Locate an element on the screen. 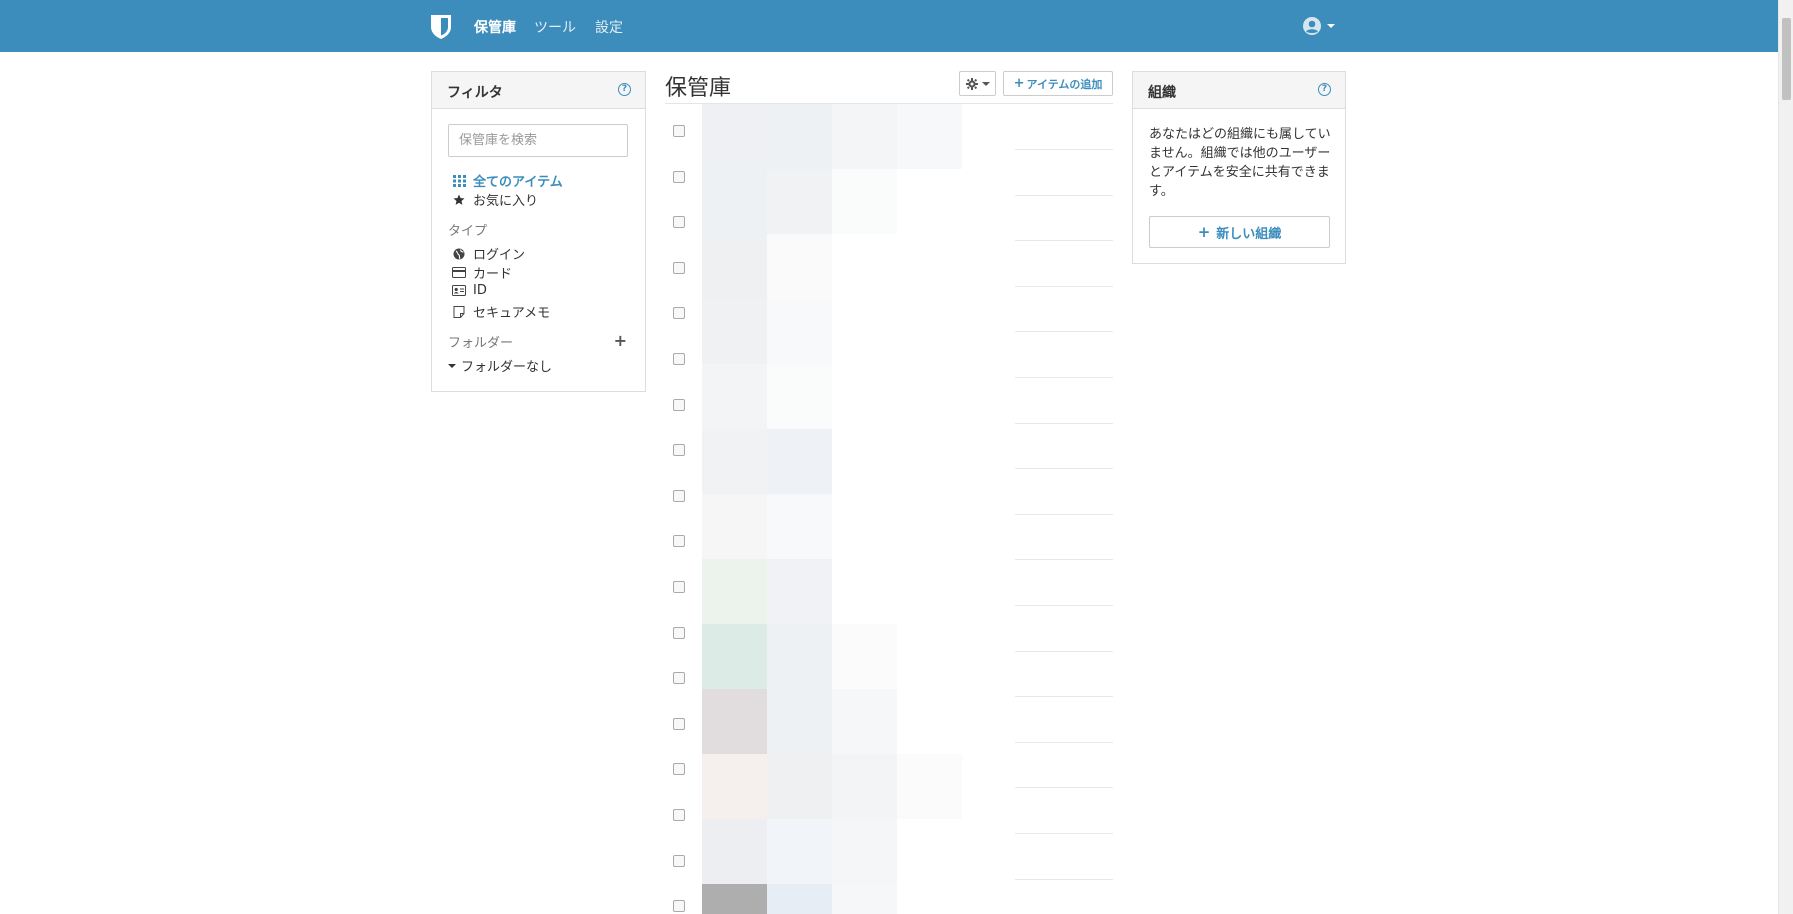 The height and width of the screenshot is (914, 1793). gear-icon is located at coordinates (971, 83).